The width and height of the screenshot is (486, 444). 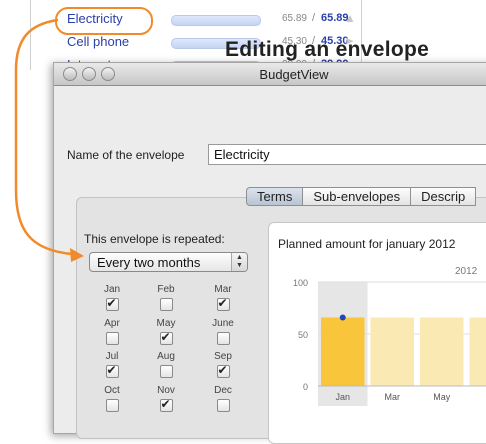 I want to click on annotation-curve, so click(x=44, y=137).